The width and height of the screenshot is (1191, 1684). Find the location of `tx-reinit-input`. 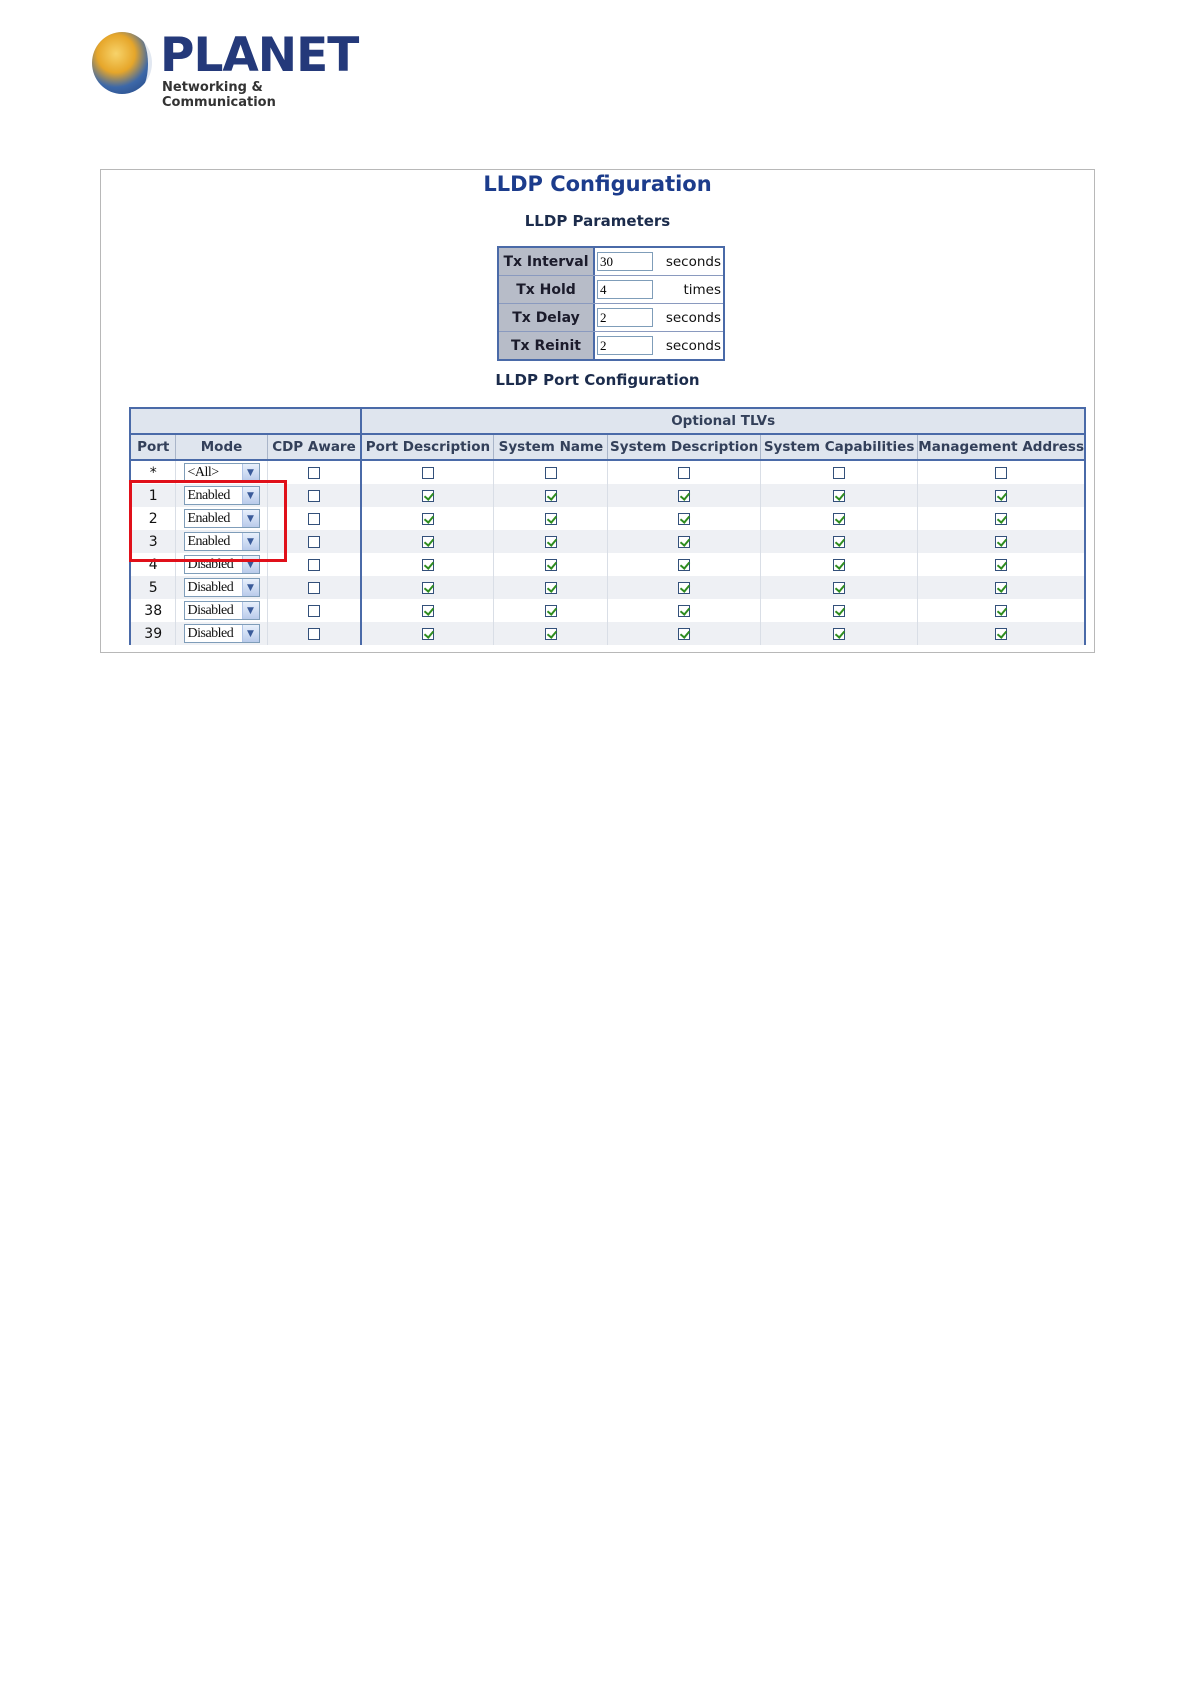

tx-reinit-input is located at coordinates (625, 345).